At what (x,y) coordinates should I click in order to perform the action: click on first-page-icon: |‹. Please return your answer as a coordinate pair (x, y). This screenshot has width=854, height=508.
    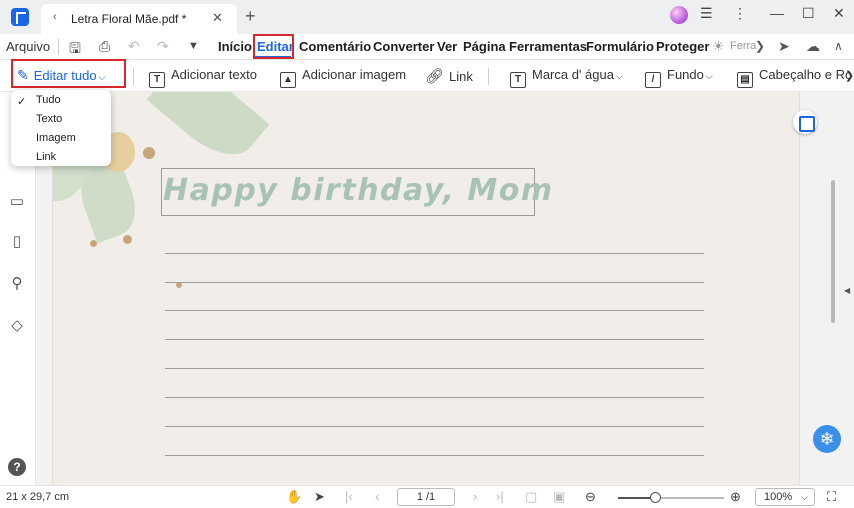
    Looking at the image, I should click on (349, 496).